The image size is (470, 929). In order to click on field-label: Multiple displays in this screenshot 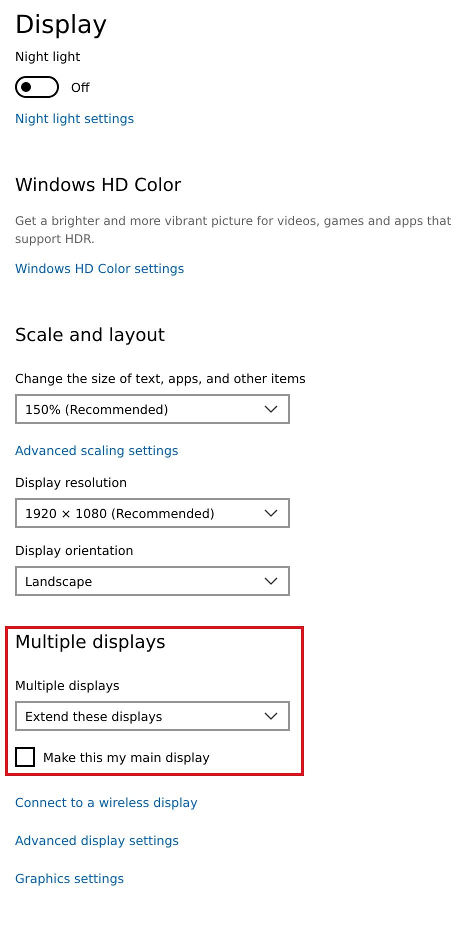, I will do `click(67, 686)`.